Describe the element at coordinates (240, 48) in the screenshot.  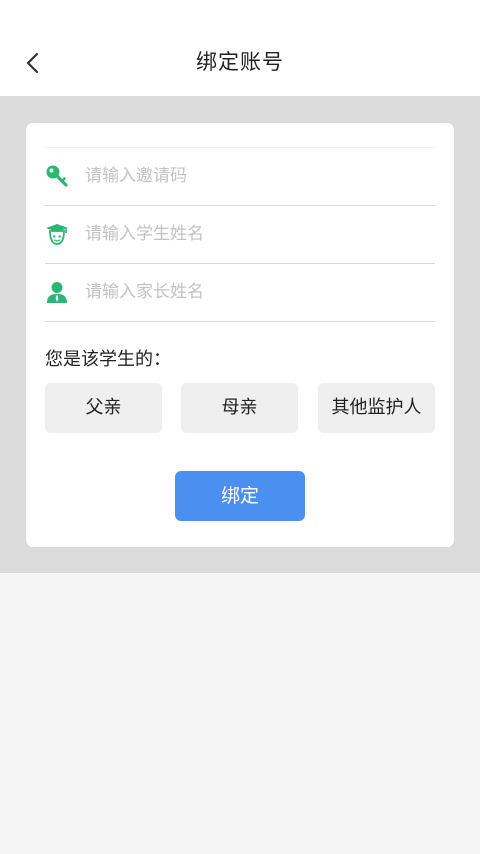
I see `app-header: 绑定账号` at that location.